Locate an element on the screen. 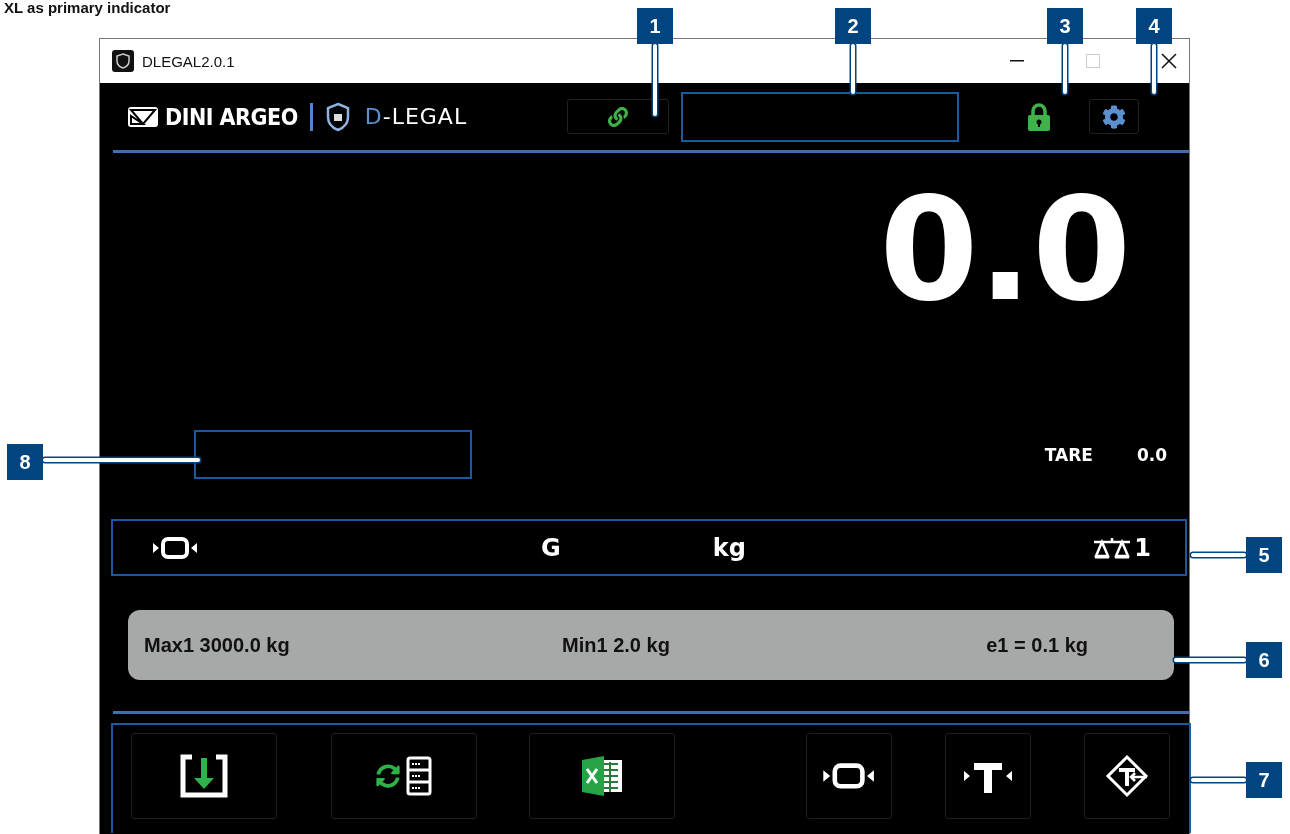  callout-number: 5 is located at coordinates (1264, 555).